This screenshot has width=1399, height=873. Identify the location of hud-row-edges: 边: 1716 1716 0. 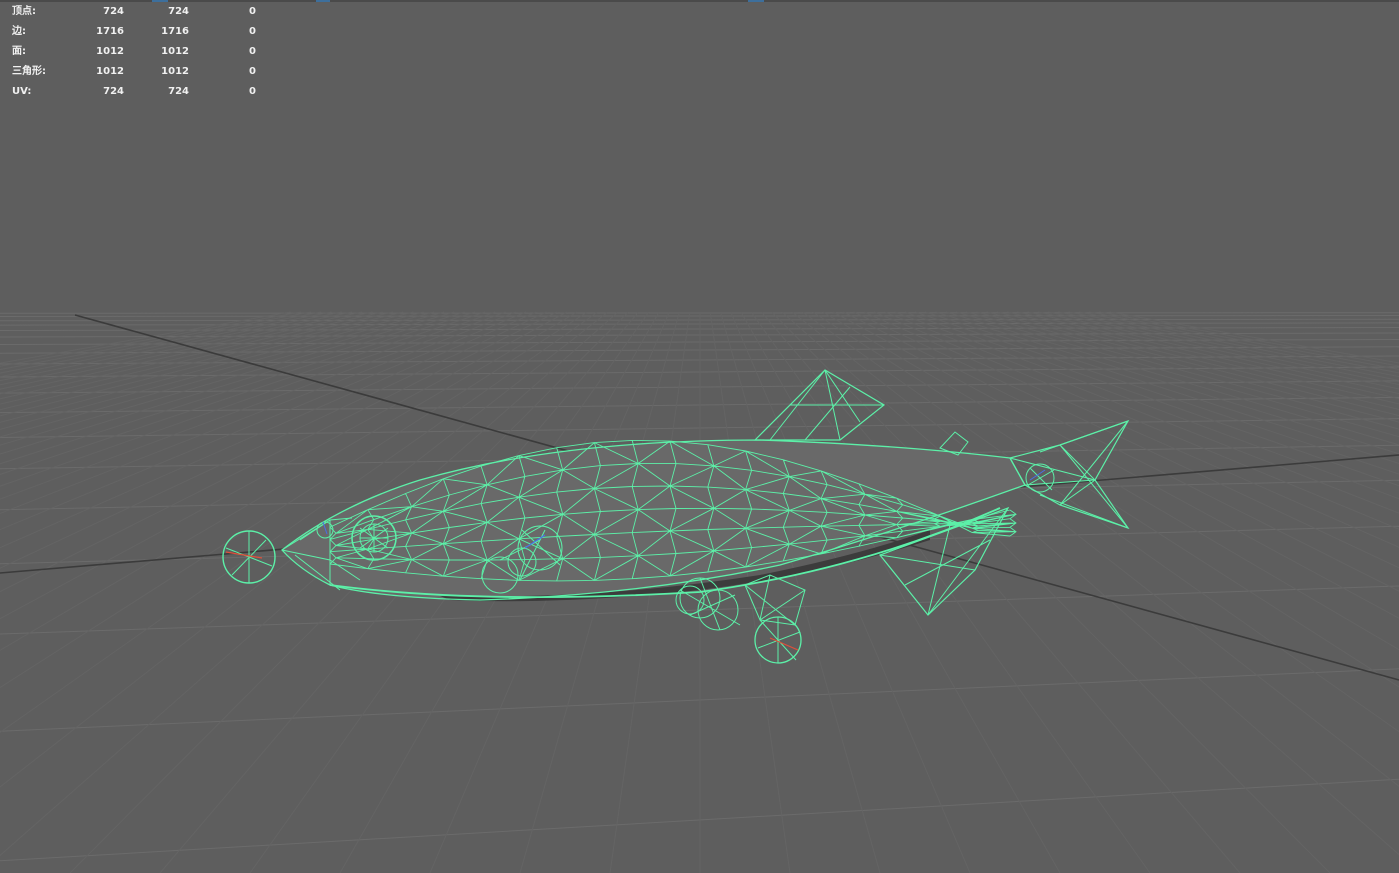
(142, 32).